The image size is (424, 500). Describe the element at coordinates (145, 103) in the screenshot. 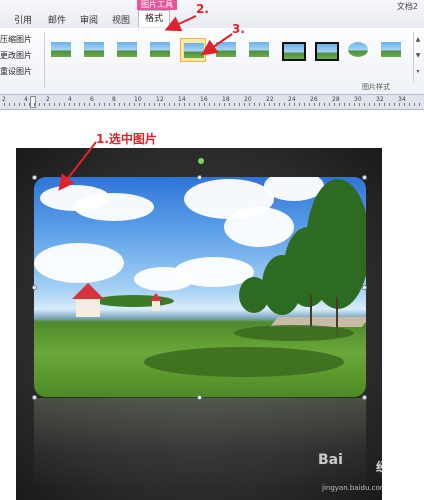

I see `annotation-arrows` at that location.